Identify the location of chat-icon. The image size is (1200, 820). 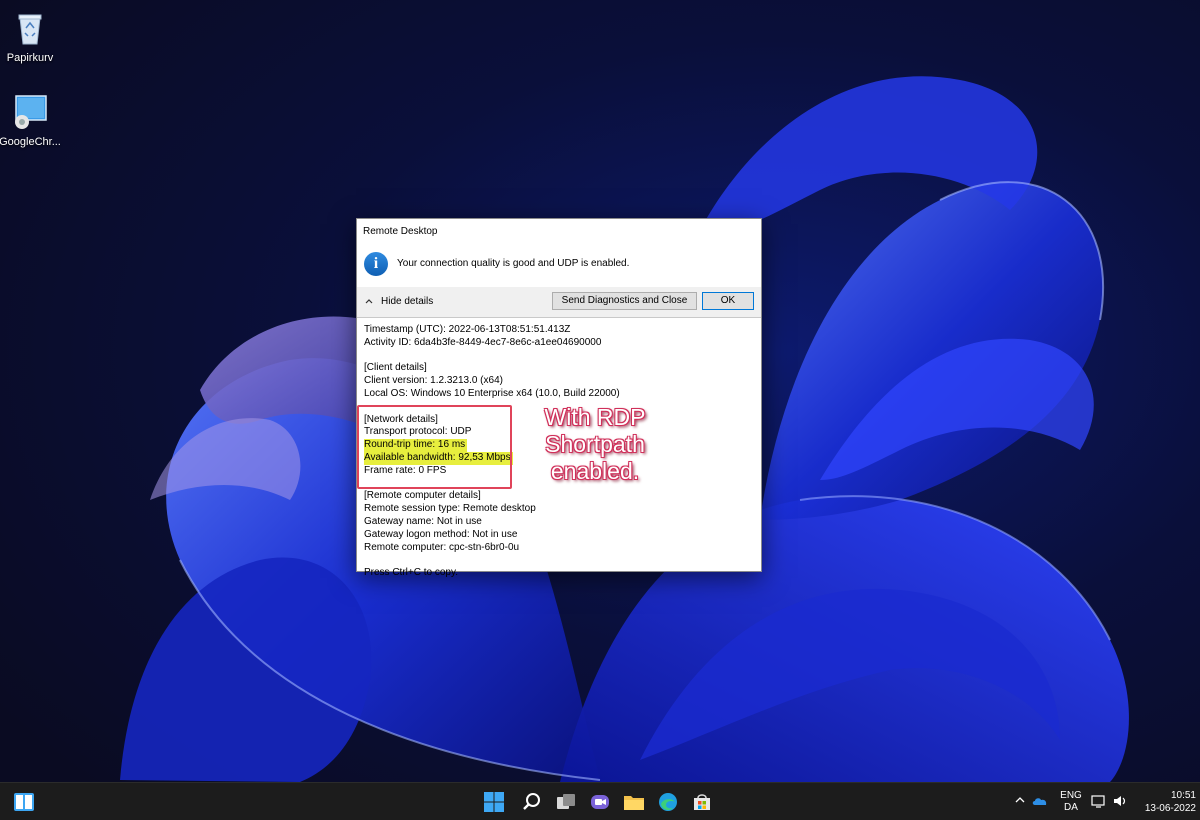
(600, 802).